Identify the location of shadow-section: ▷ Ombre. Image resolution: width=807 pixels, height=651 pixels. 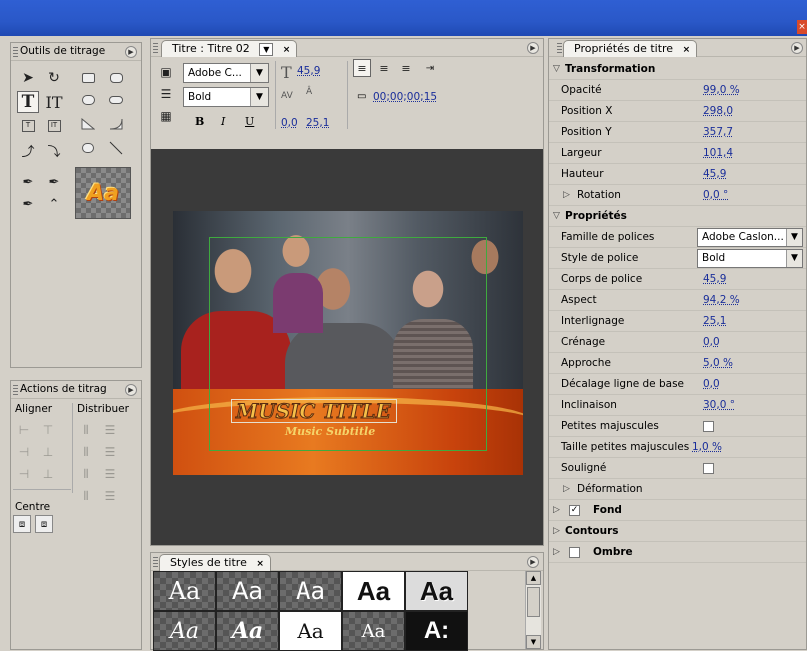
(677, 552).